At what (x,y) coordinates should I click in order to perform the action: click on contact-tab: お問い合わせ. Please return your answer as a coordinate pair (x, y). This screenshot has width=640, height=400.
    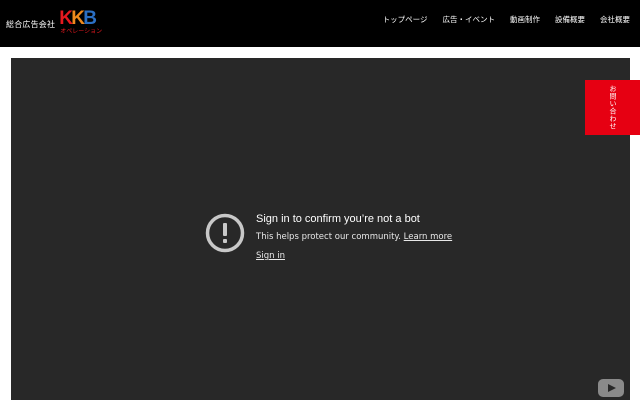
    Looking at the image, I should click on (612, 107).